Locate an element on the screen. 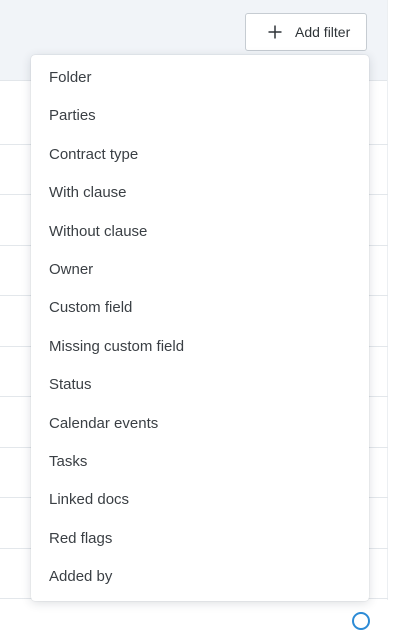 Image resolution: width=397 pixels, height=630 pixels. menu-item-tasks: Tasks is located at coordinates (200, 462).